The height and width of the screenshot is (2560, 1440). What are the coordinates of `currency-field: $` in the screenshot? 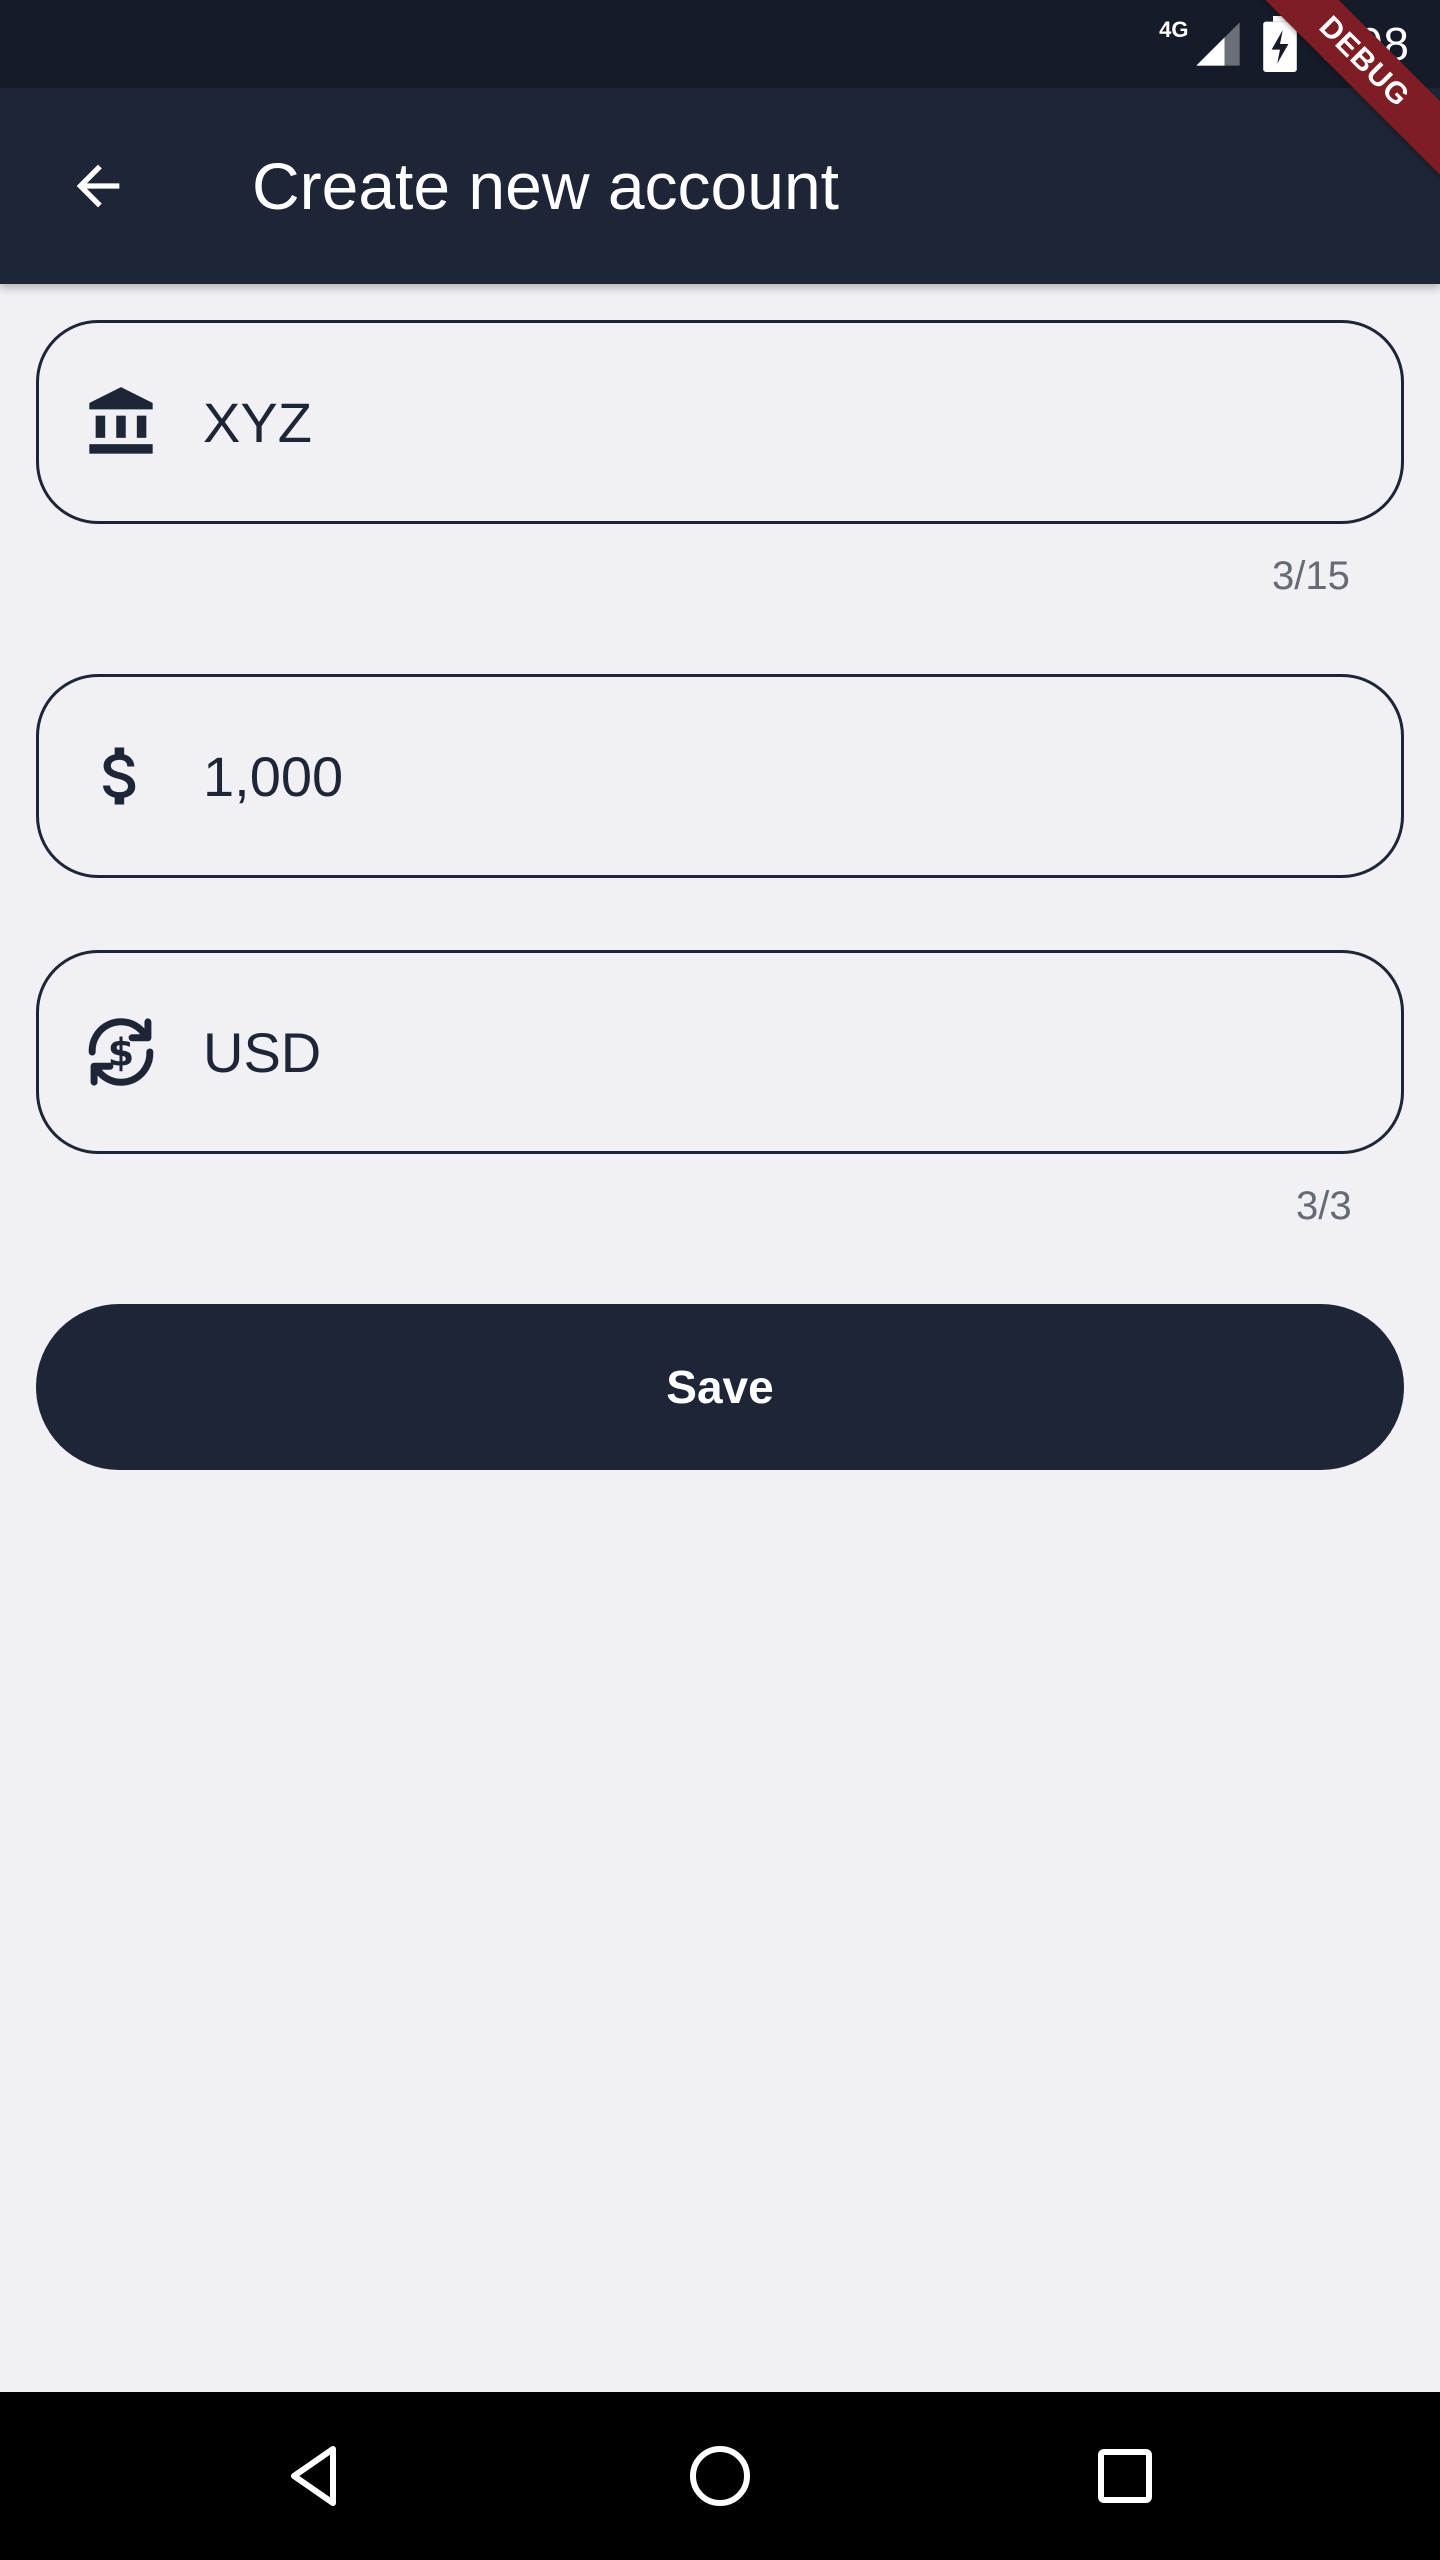 It's located at (720, 1052).